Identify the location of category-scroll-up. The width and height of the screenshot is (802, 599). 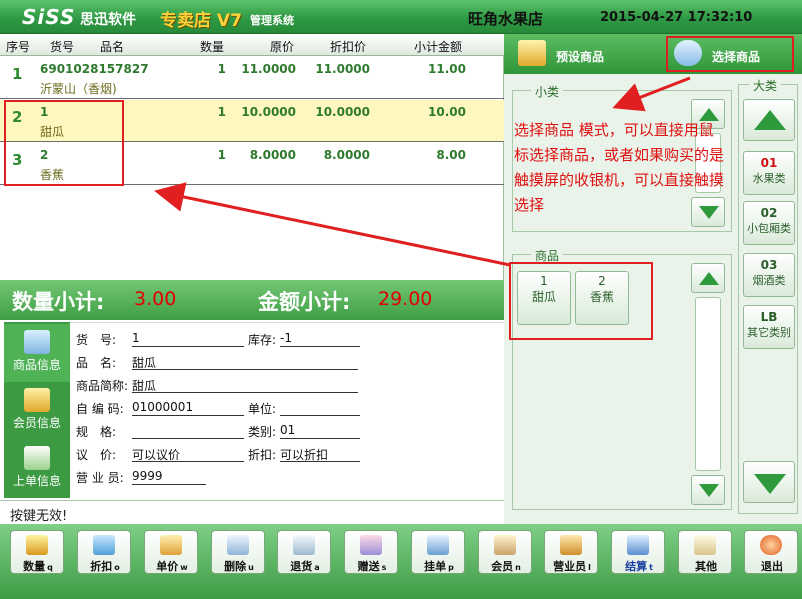
(769, 120).